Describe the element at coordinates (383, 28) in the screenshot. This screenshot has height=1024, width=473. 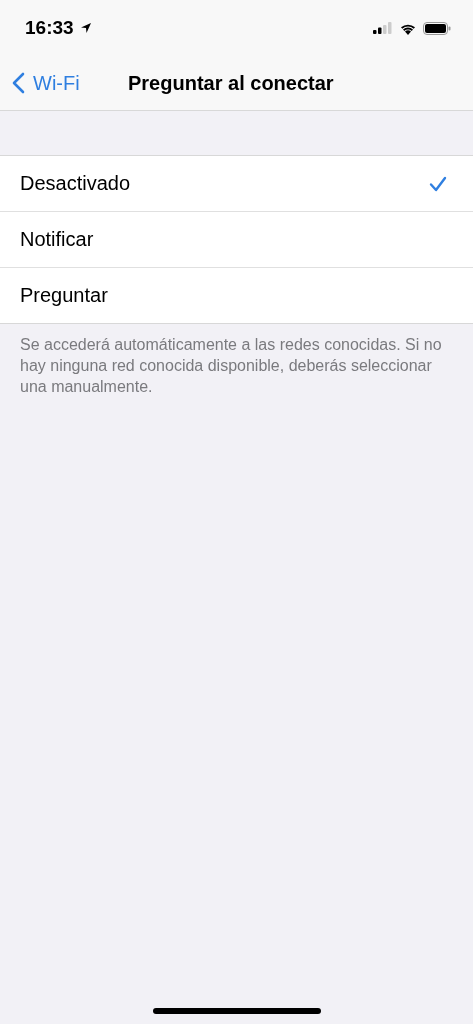
I see `signal-icon` at that location.